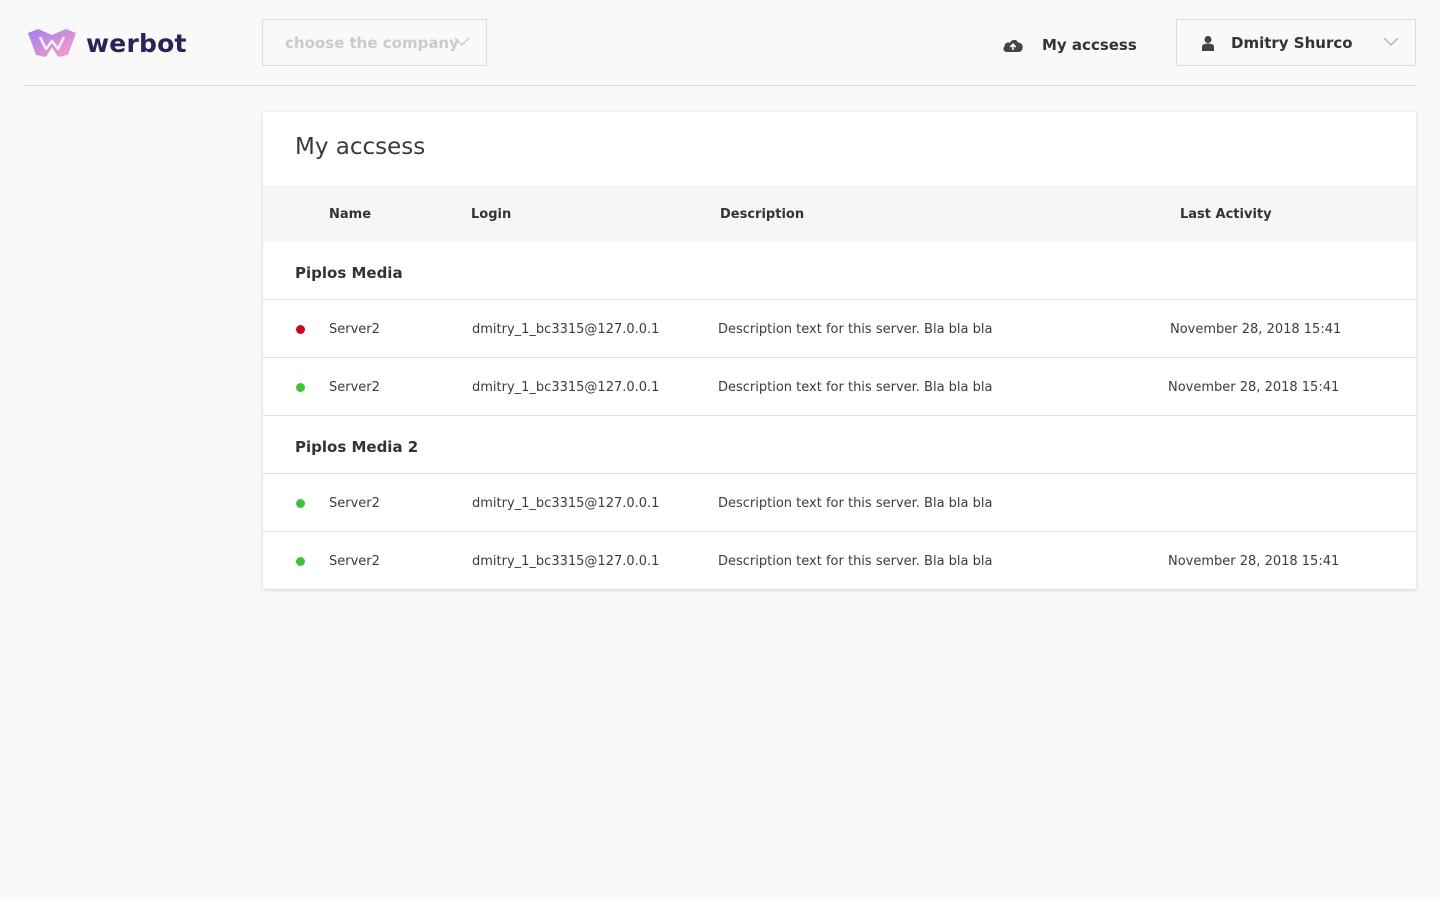 The width and height of the screenshot is (1440, 900). Describe the element at coordinates (349, 273) in the screenshot. I see `group-name: Piplos Media` at that location.